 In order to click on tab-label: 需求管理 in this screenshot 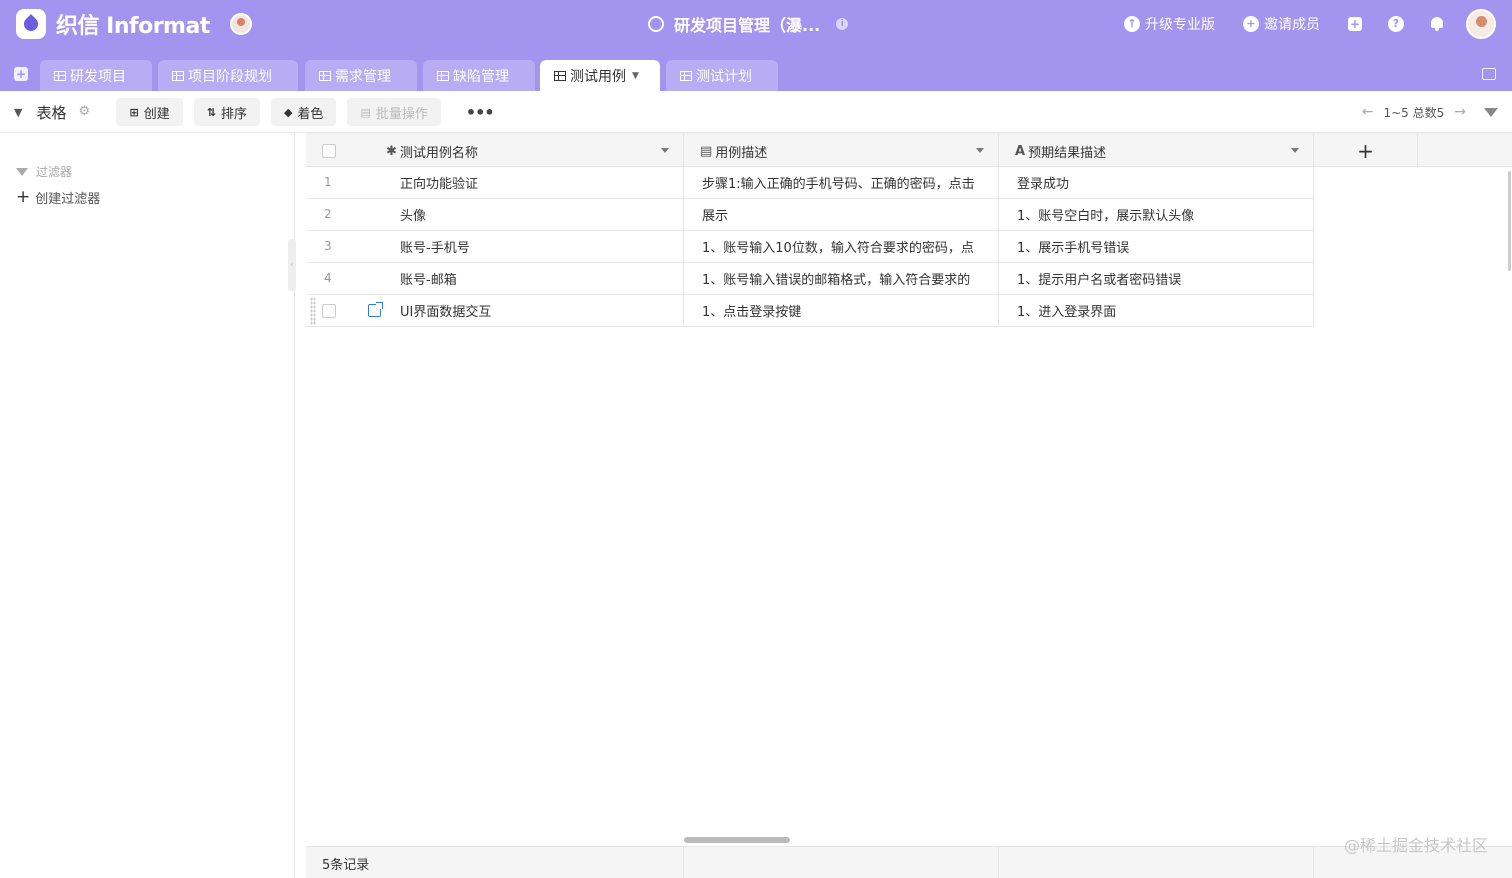, I will do `click(363, 76)`.